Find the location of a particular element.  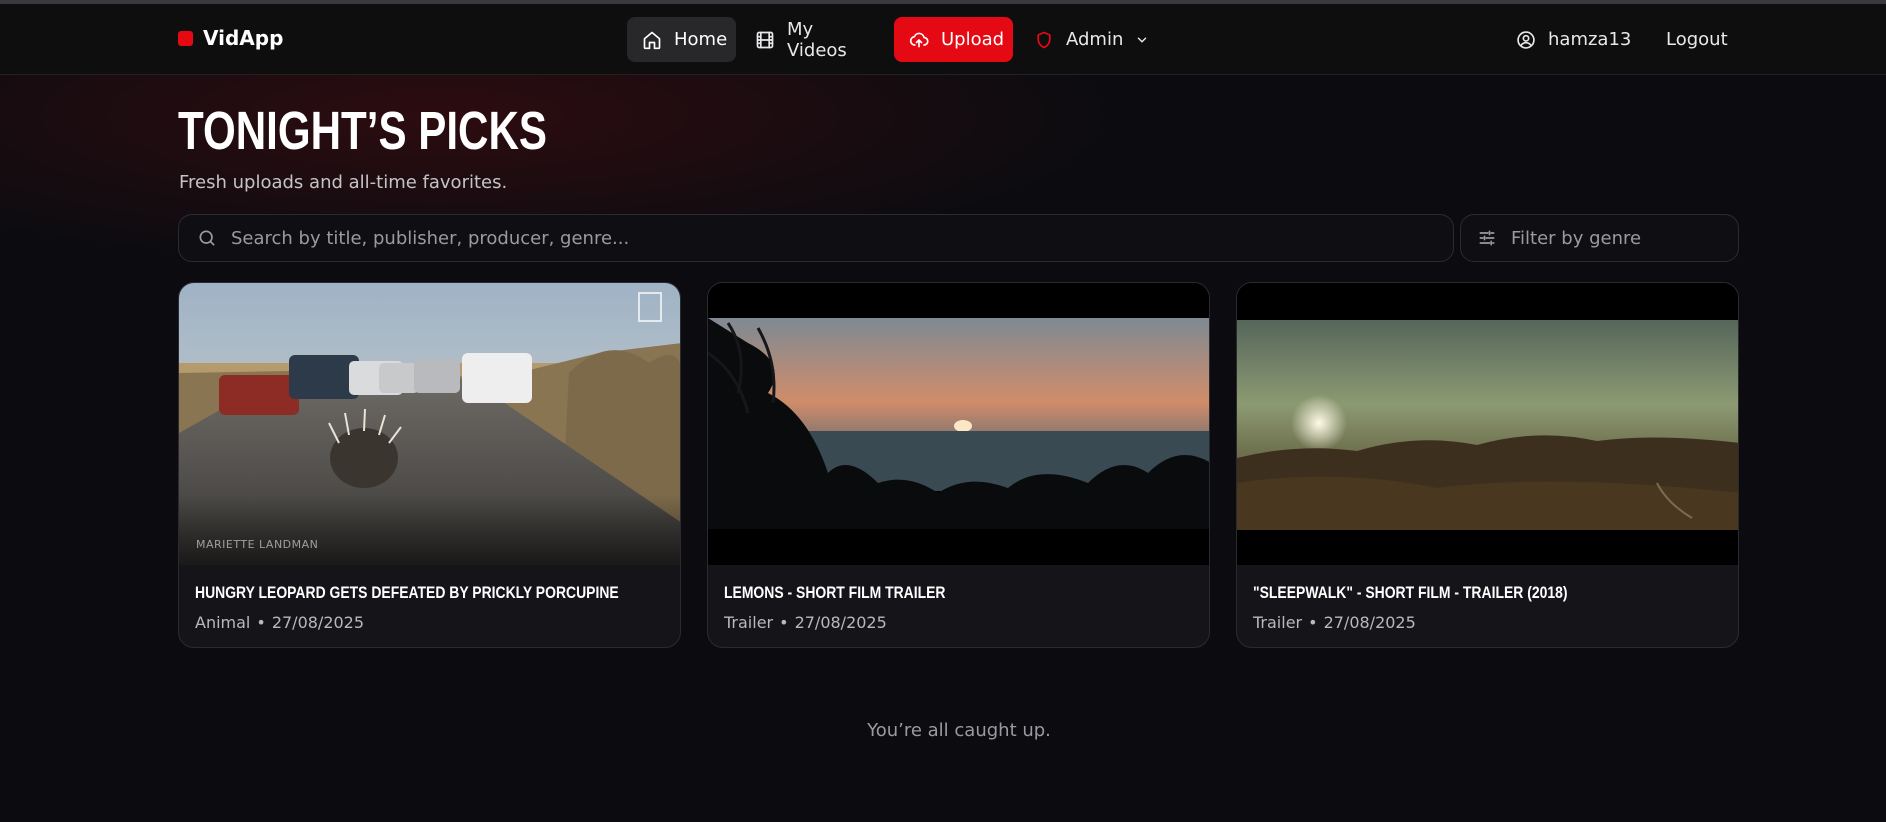

upload-button: Upload is located at coordinates (953, 39).